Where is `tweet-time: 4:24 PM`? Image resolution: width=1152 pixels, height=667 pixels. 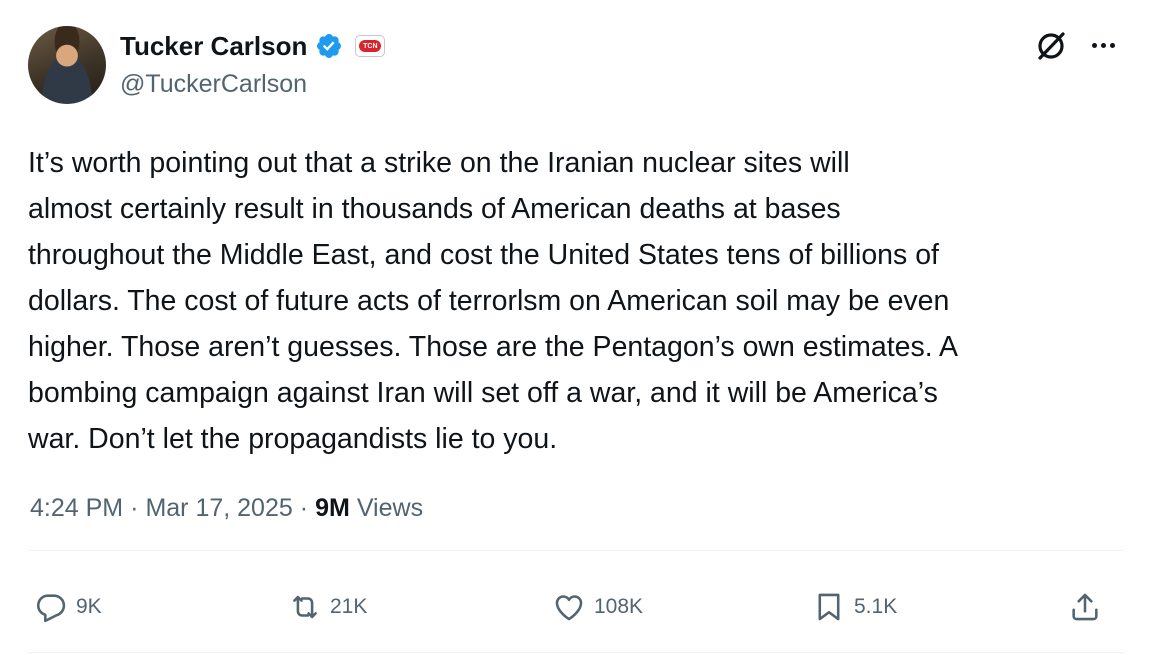 tweet-time: 4:24 PM is located at coordinates (76, 508).